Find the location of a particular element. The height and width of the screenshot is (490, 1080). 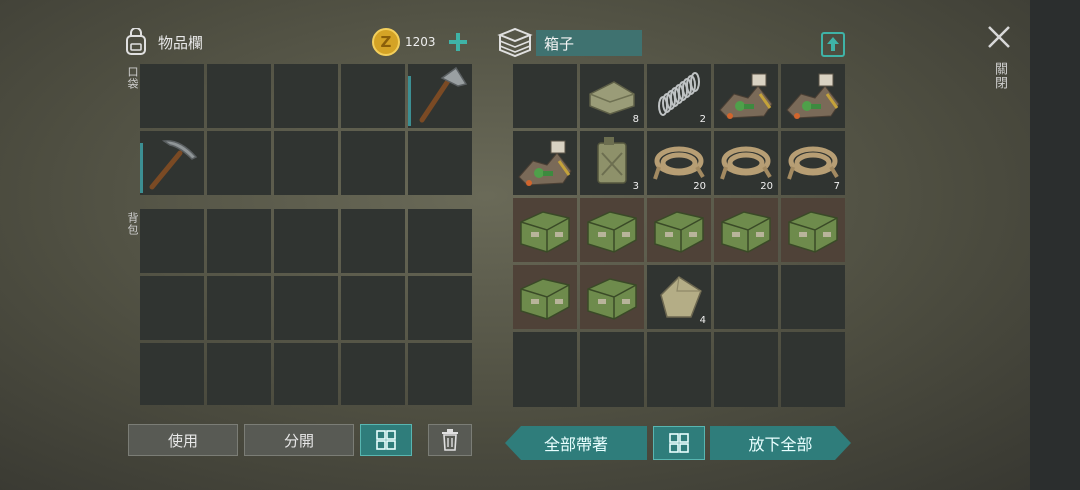

container-grid-overflow is located at coordinates (679, 400).